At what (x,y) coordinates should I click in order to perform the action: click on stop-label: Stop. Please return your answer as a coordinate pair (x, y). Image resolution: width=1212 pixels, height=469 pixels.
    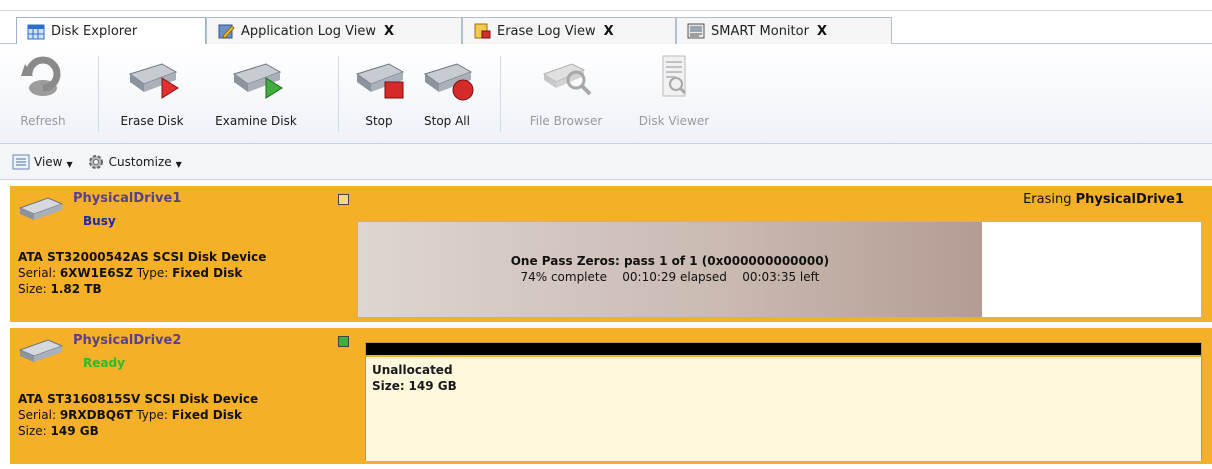
    Looking at the image, I should click on (379, 121).